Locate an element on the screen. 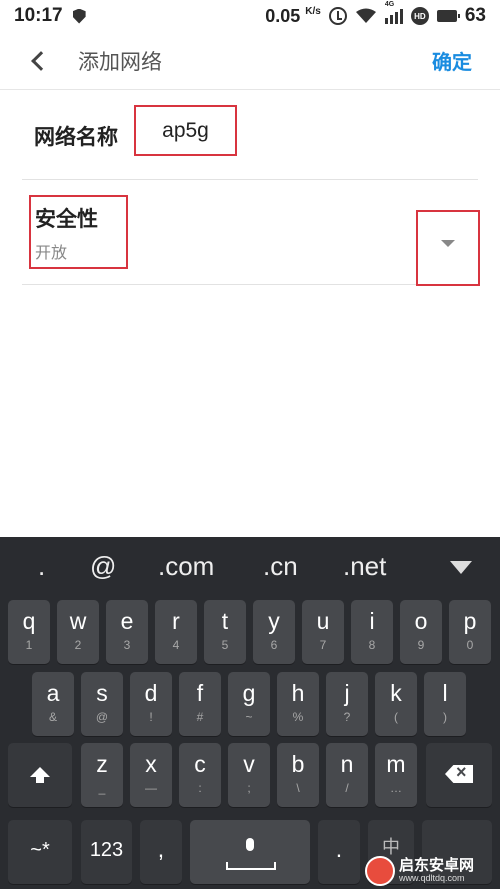 This screenshot has height=889, width=500. watermark-name: 启东安卓网 is located at coordinates (437, 865).